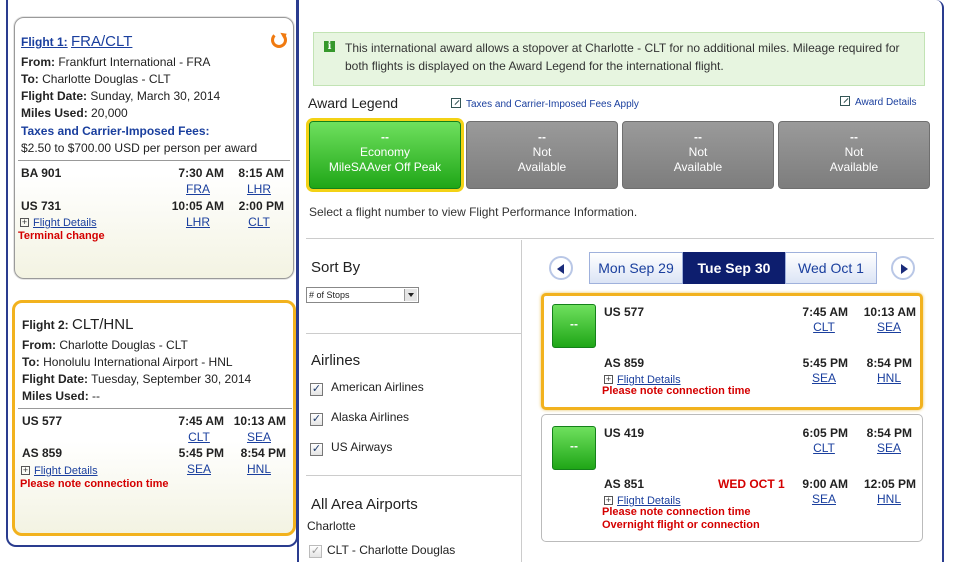 The height and width of the screenshot is (562, 961). Describe the element at coordinates (385, 167) in the screenshot. I see `award-line2: MileSAAver Off Peak` at that location.